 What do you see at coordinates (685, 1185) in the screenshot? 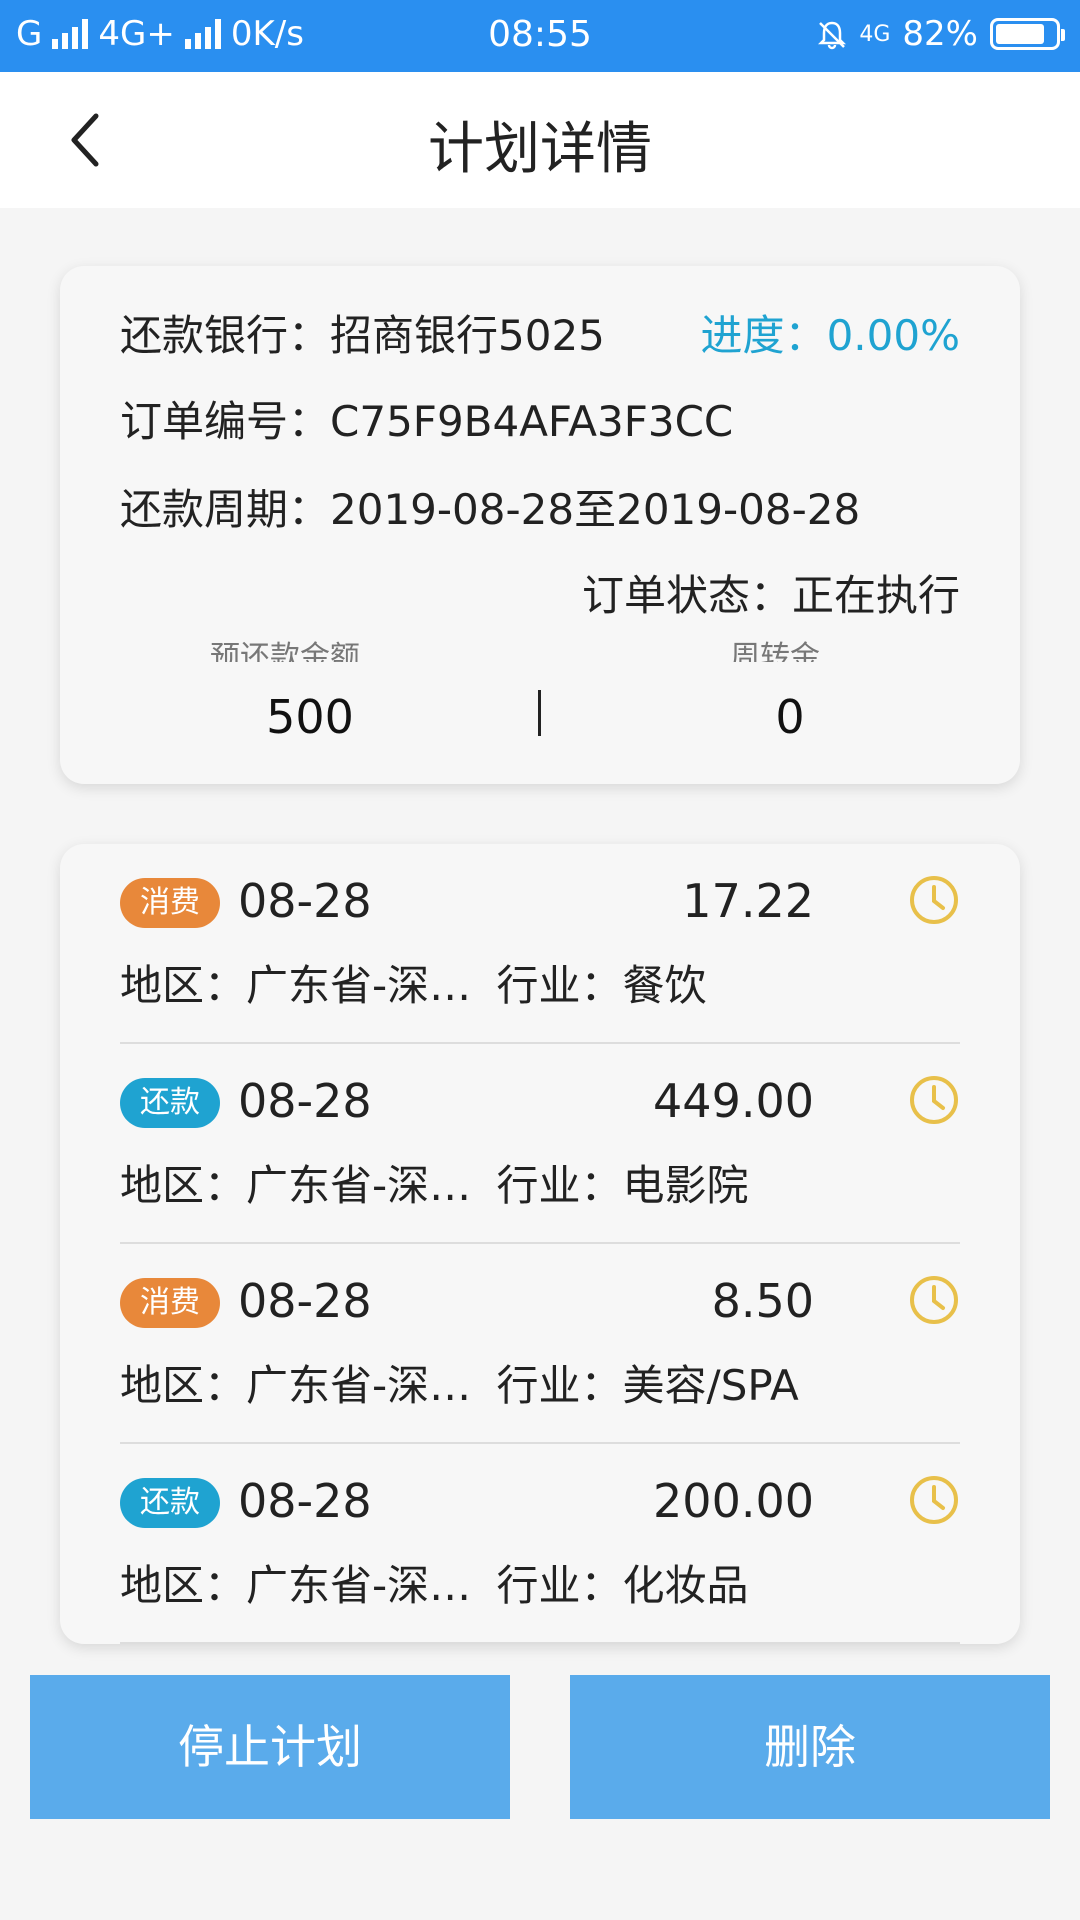
I see `industry-value: 电影院` at bounding box center [685, 1185].